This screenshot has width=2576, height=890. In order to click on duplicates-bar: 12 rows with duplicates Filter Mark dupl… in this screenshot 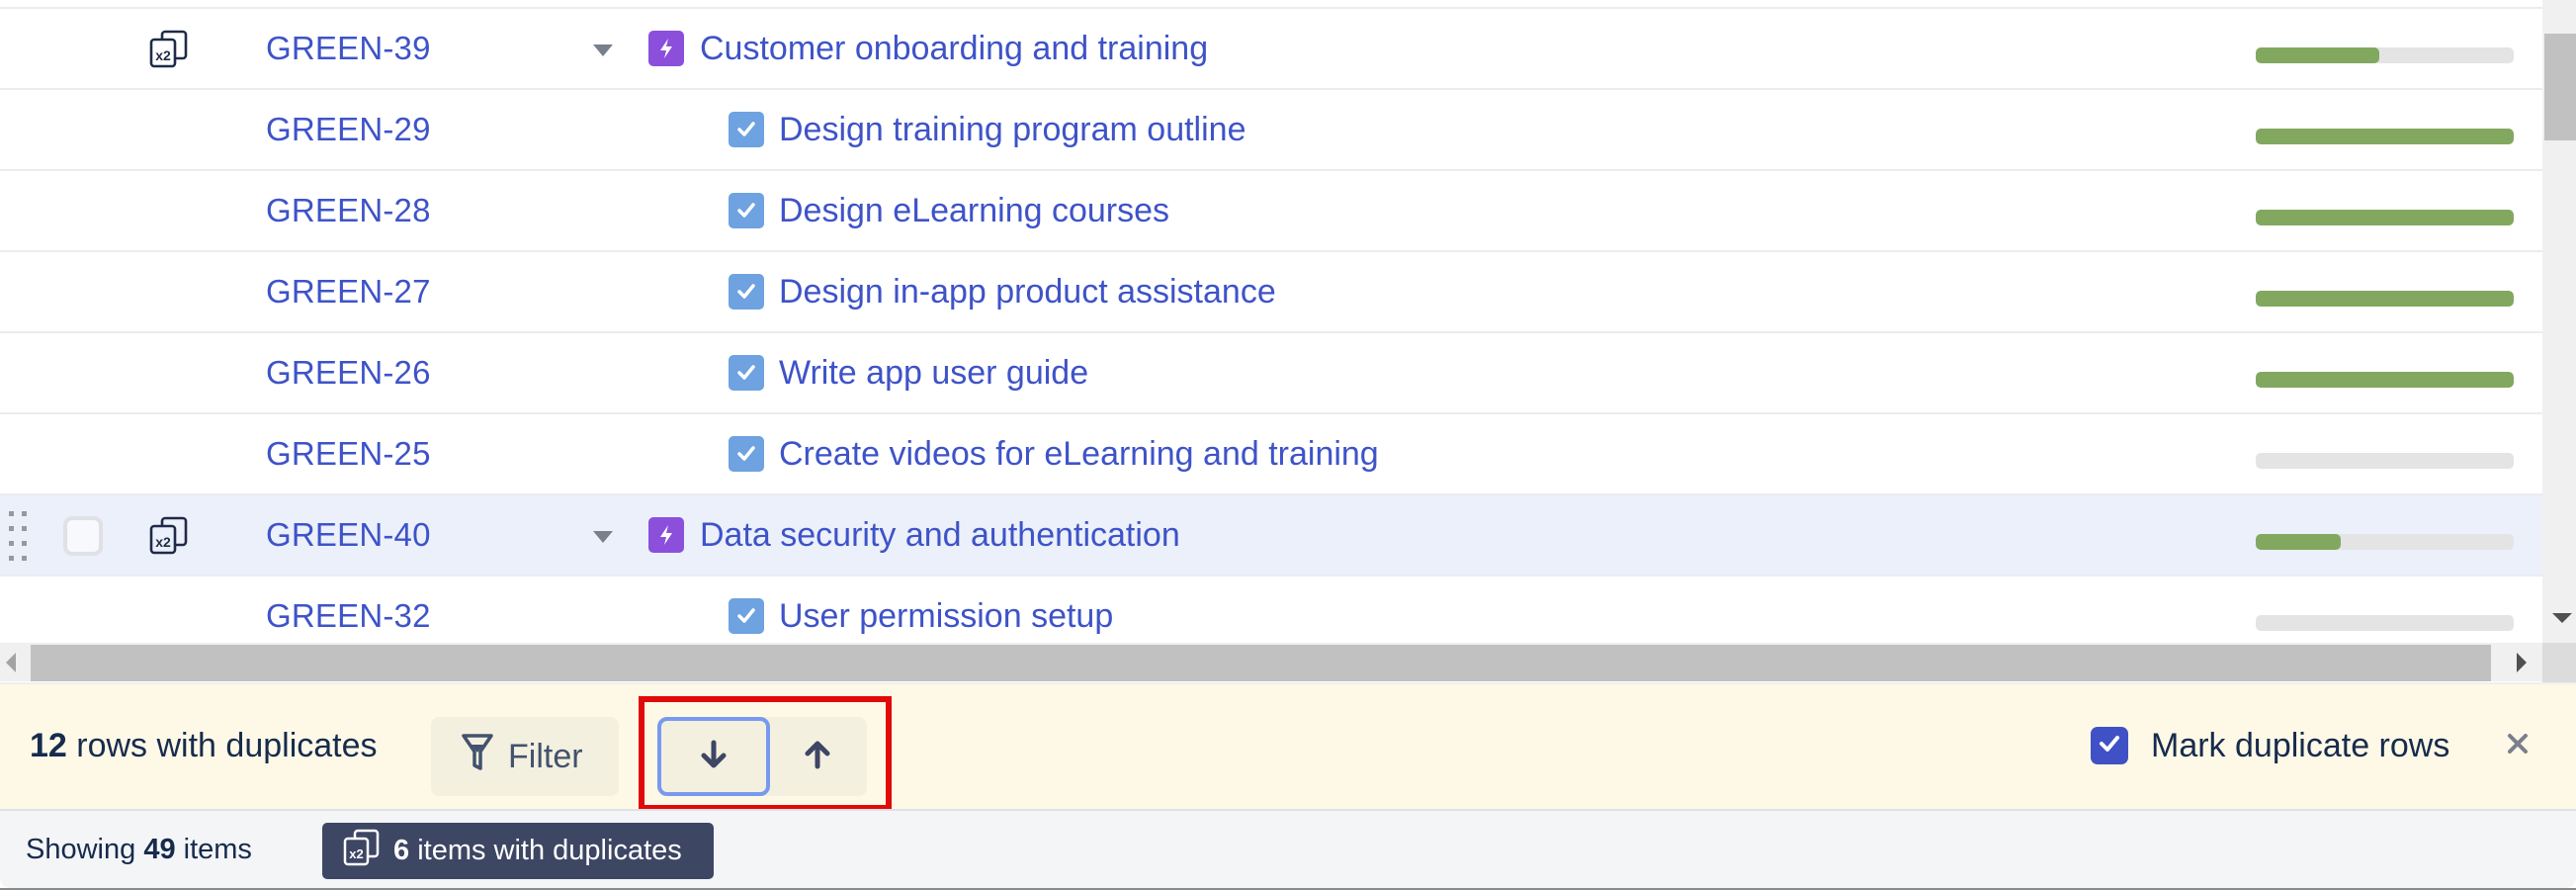, I will do `click(1288, 746)`.